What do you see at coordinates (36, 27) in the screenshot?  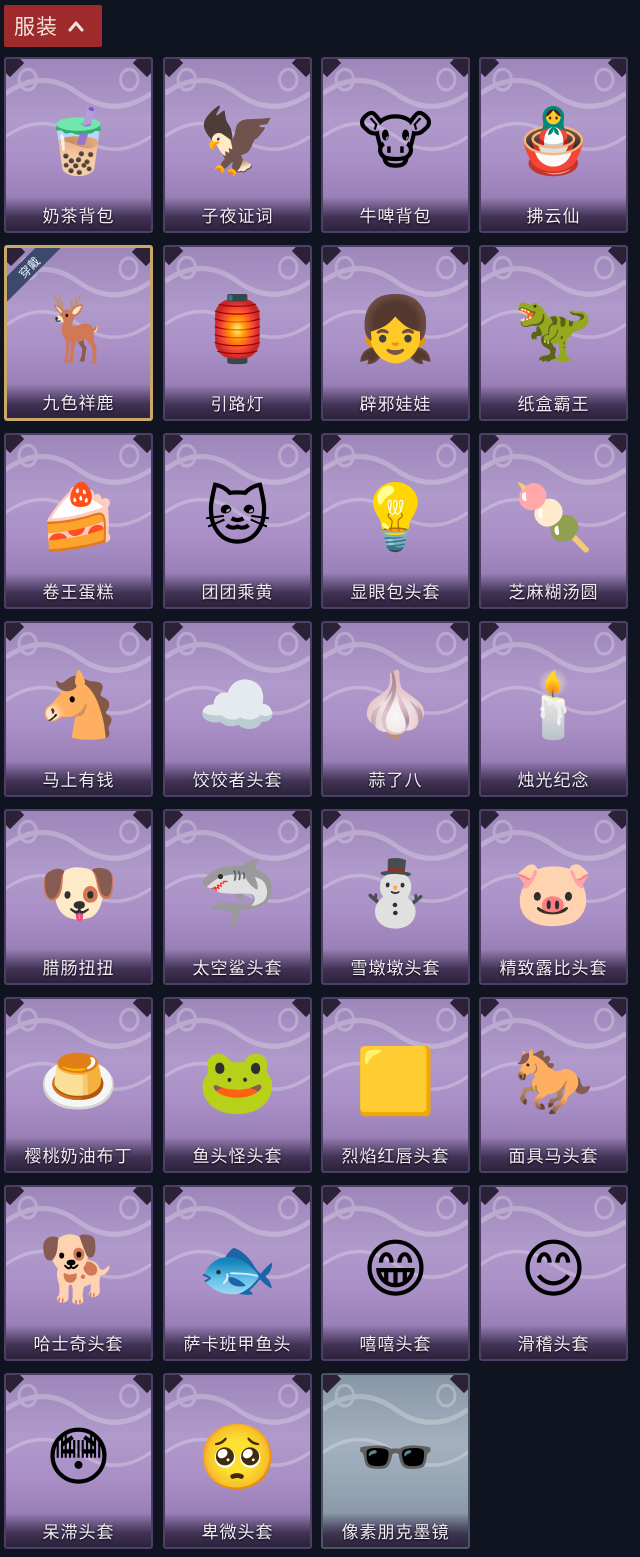 I see `section-title: 服装` at bounding box center [36, 27].